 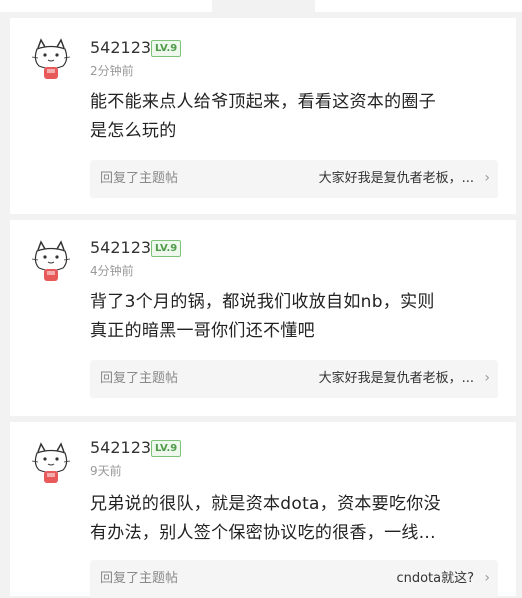 What do you see at coordinates (202, 331) in the screenshot?
I see `post-content-line: 真正的暗黑一哥你们还不懂吧` at bounding box center [202, 331].